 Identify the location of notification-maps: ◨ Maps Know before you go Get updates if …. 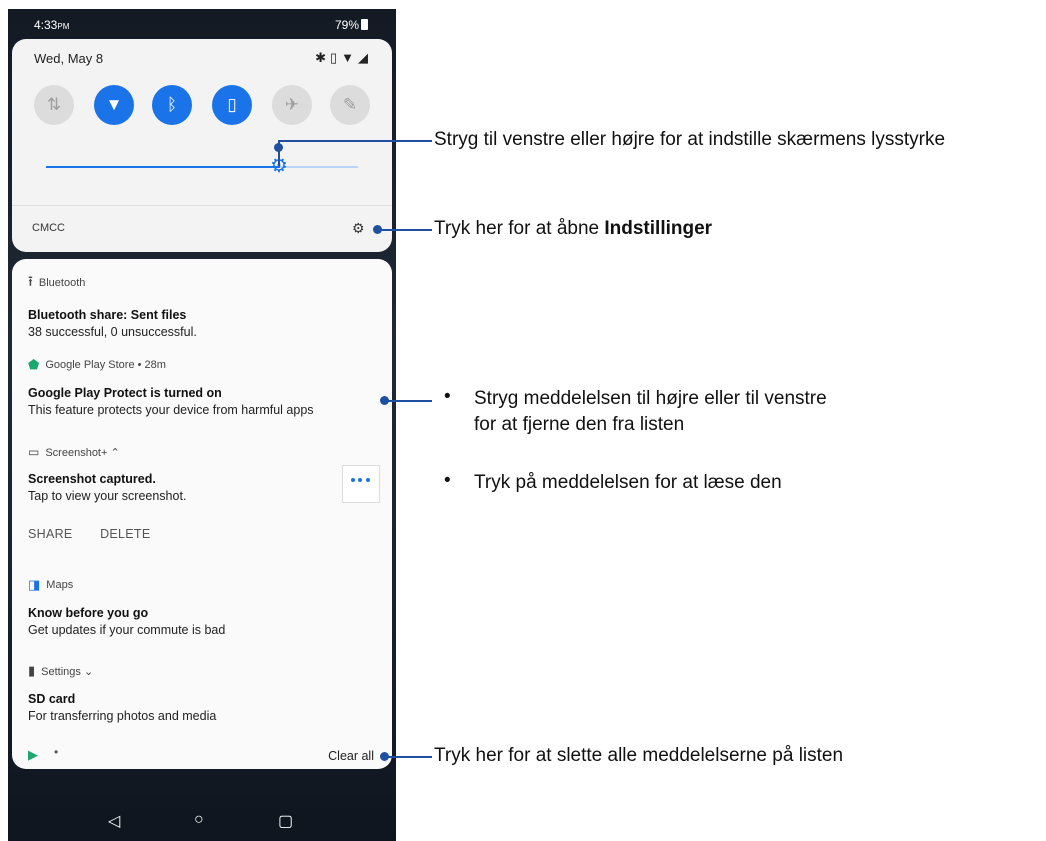
(203, 607).